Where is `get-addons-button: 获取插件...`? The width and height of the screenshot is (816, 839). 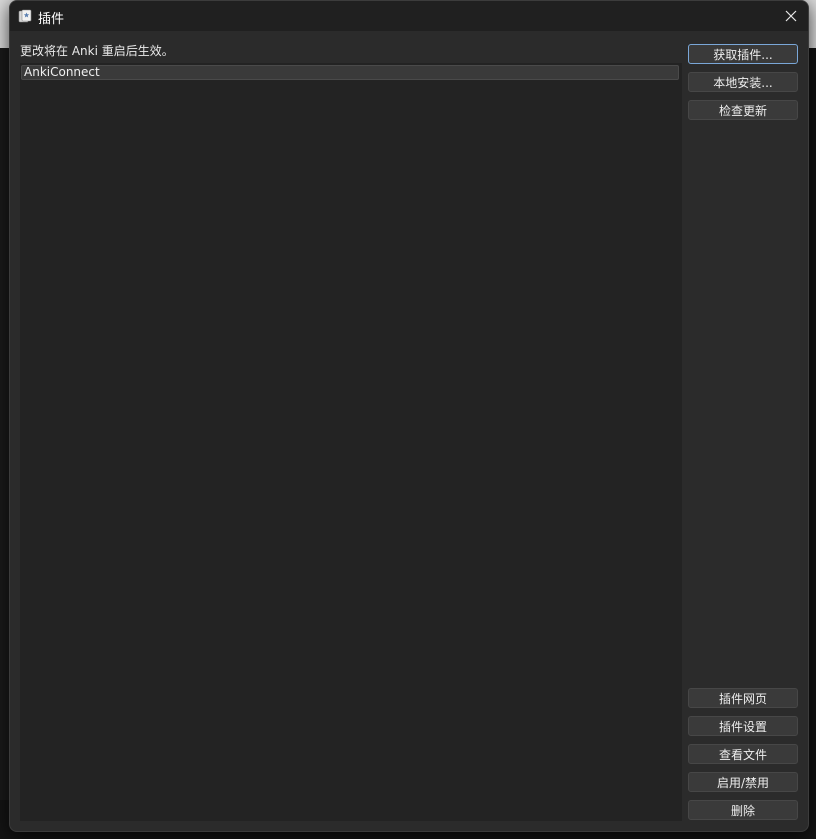 get-addons-button: 获取插件... is located at coordinates (743, 54).